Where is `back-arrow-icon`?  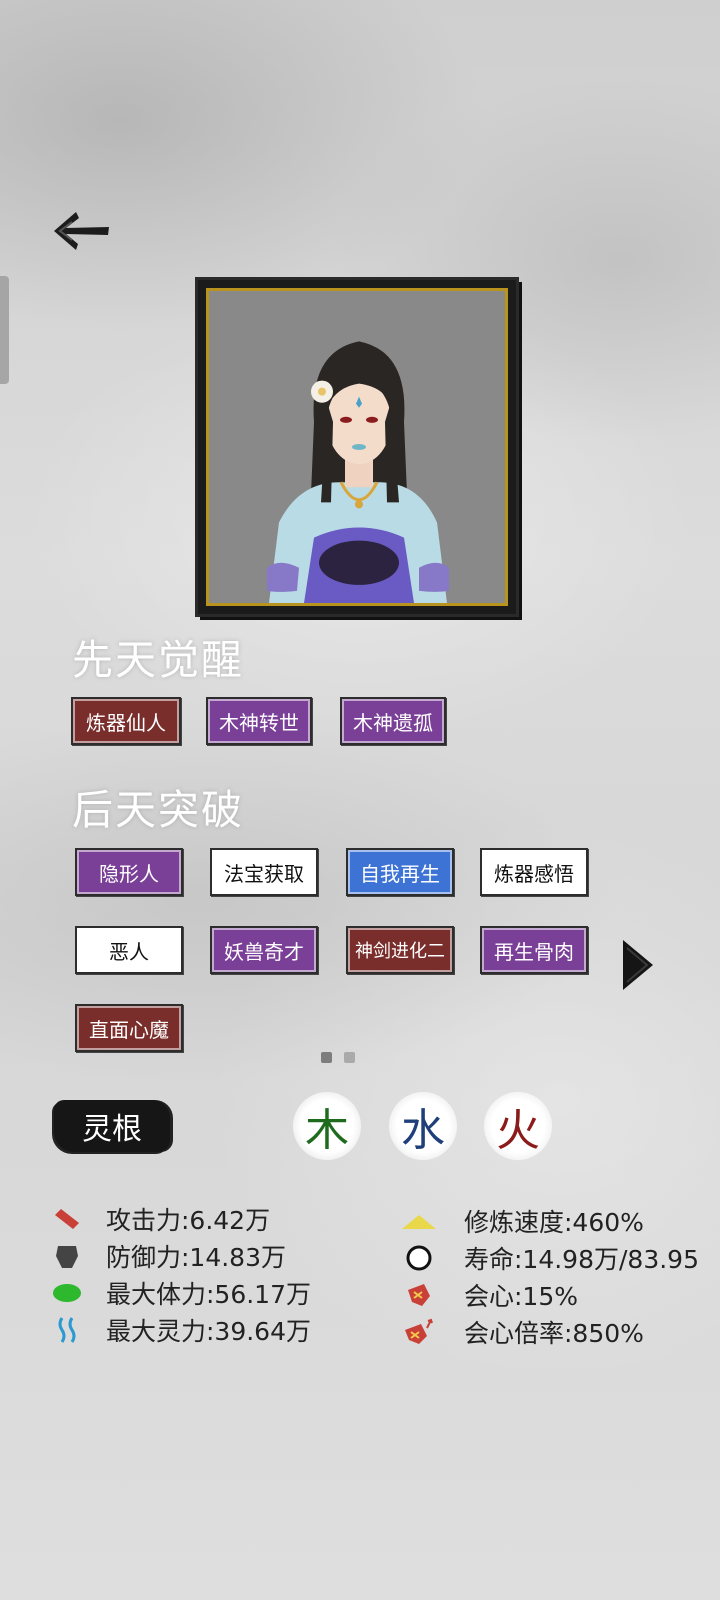 back-arrow-icon is located at coordinates (81, 231).